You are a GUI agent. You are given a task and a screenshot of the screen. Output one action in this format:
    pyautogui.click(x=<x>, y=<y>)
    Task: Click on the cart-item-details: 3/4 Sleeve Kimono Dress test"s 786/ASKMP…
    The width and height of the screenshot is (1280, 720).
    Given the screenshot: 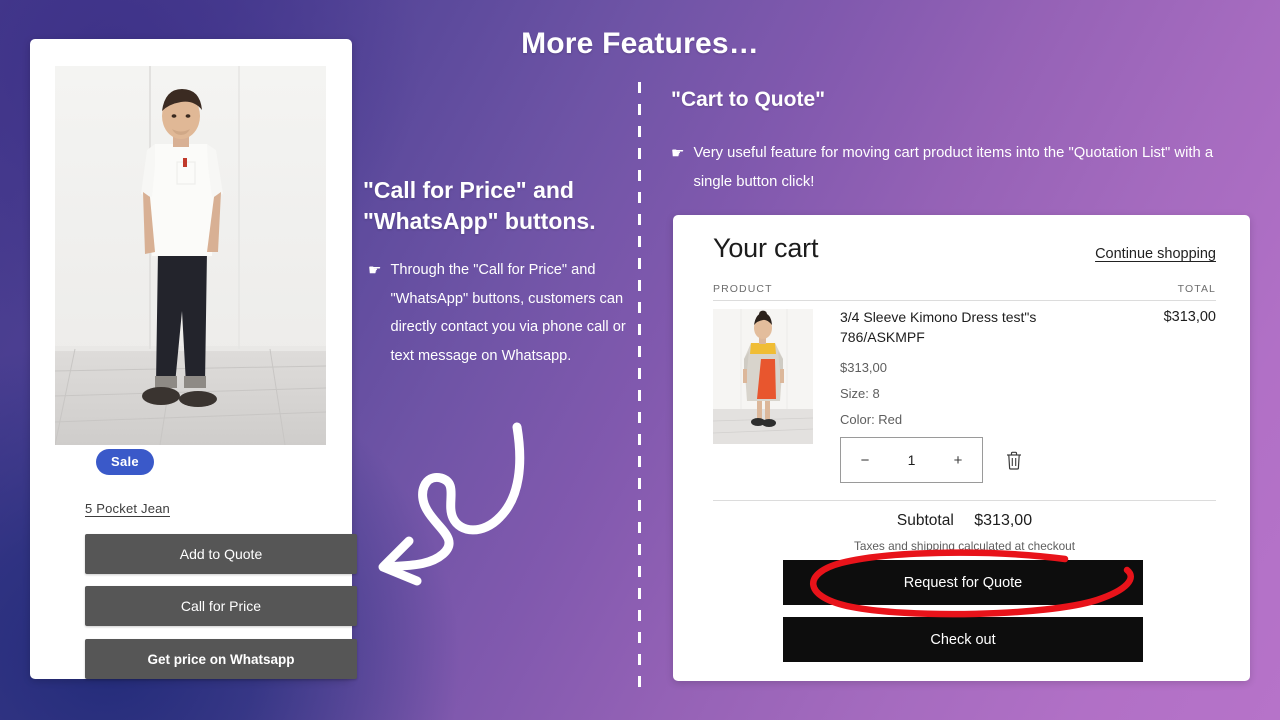 What is the action you would take?
    pyautogui.click(x=967, y=367)
    